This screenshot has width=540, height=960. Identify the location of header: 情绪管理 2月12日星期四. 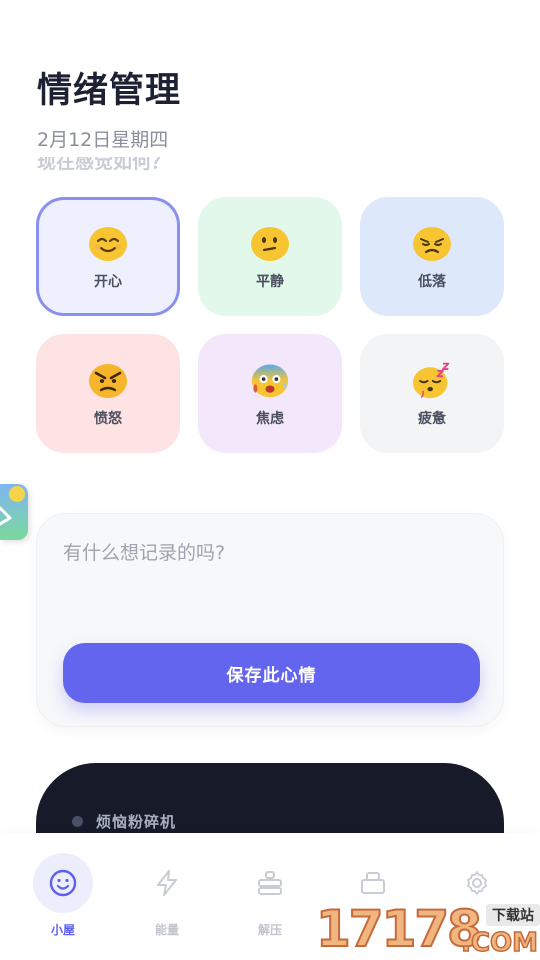
(109, 107).